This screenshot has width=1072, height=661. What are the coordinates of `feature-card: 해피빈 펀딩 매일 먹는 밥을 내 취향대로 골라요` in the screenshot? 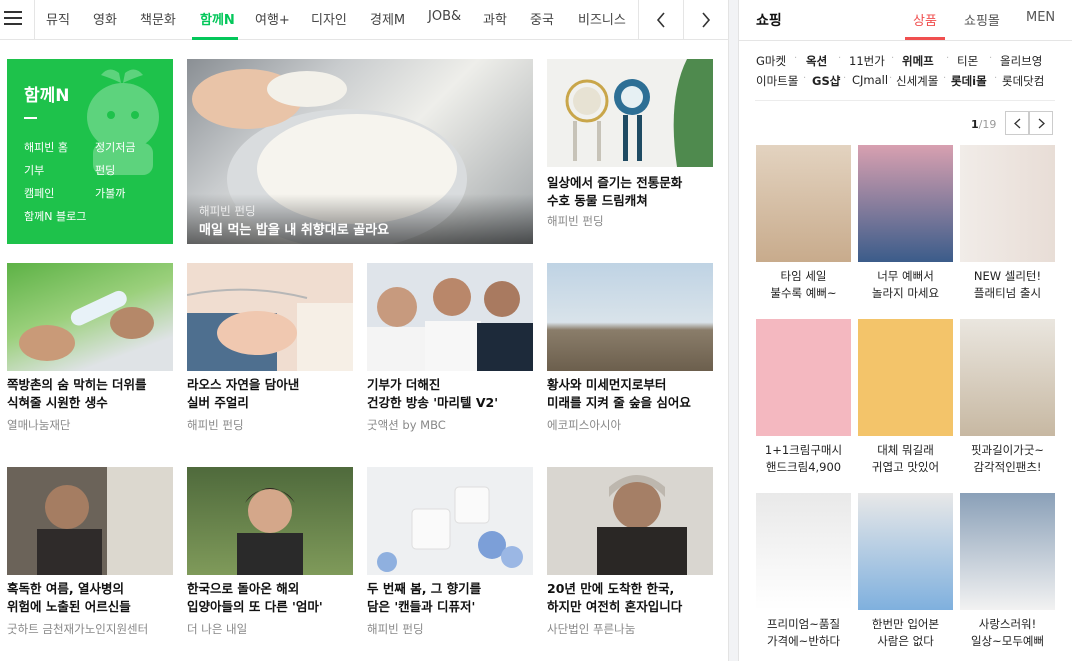 It's located at (360, 151).